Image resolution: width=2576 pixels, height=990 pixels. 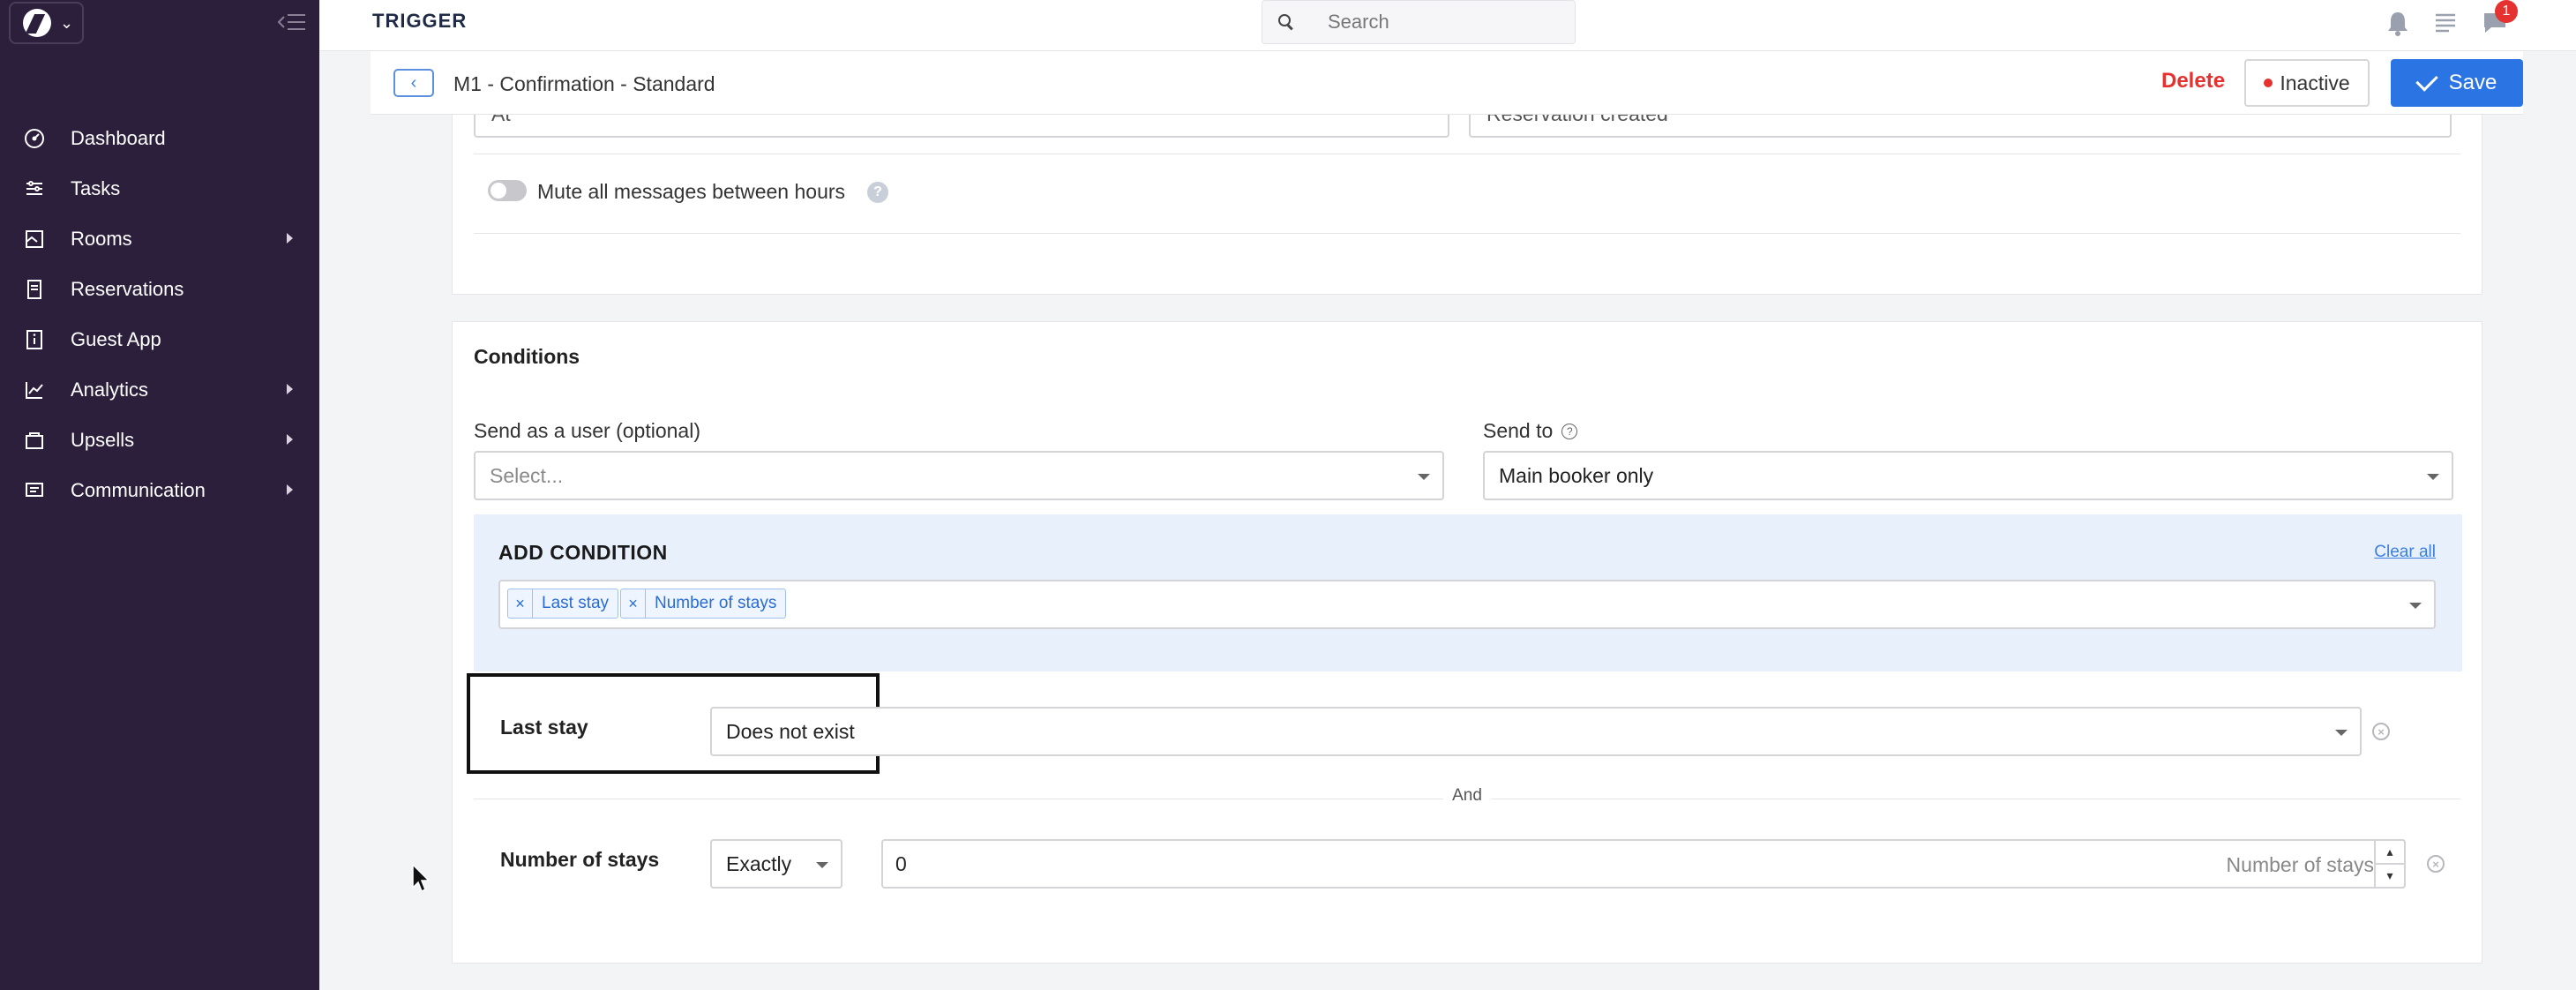 I want to click on dashboard-icon, so click(x=35, y=138).